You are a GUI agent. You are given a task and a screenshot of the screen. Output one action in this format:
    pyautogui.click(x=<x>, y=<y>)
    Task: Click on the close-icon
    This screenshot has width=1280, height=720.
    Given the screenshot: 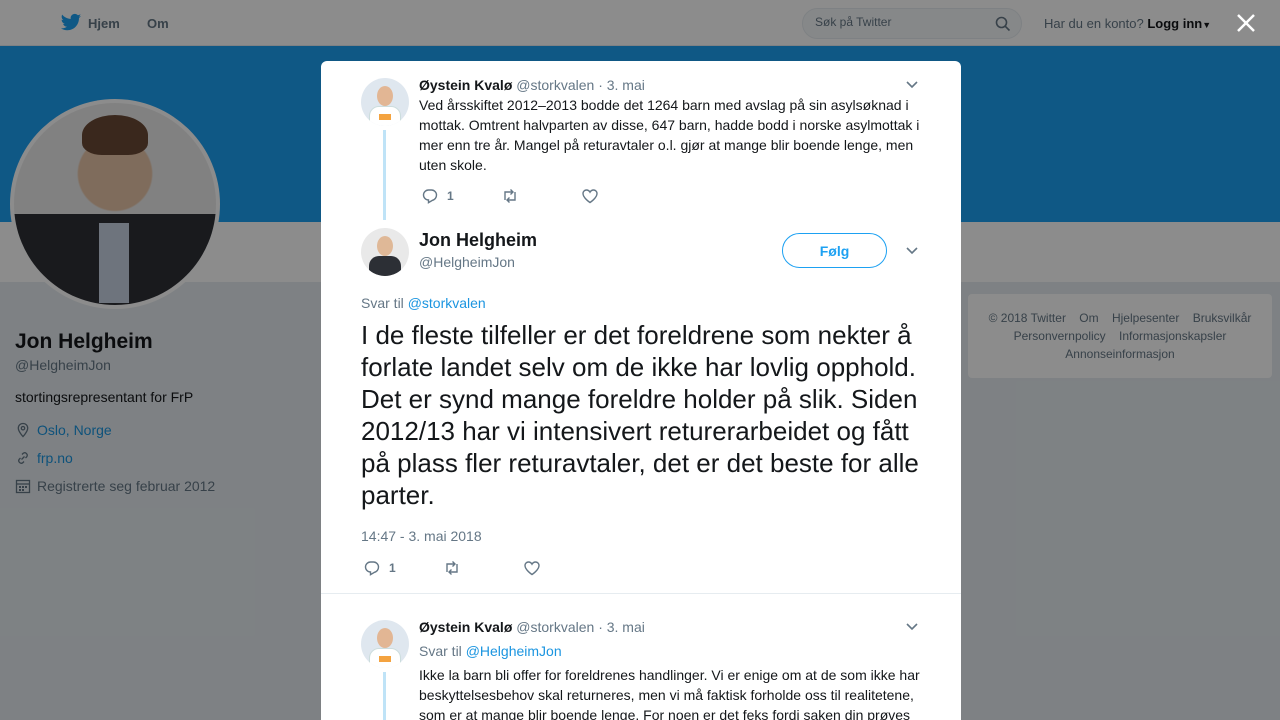 What is the action you would take?
    pyautogui.click(x=1246, y=23)
    